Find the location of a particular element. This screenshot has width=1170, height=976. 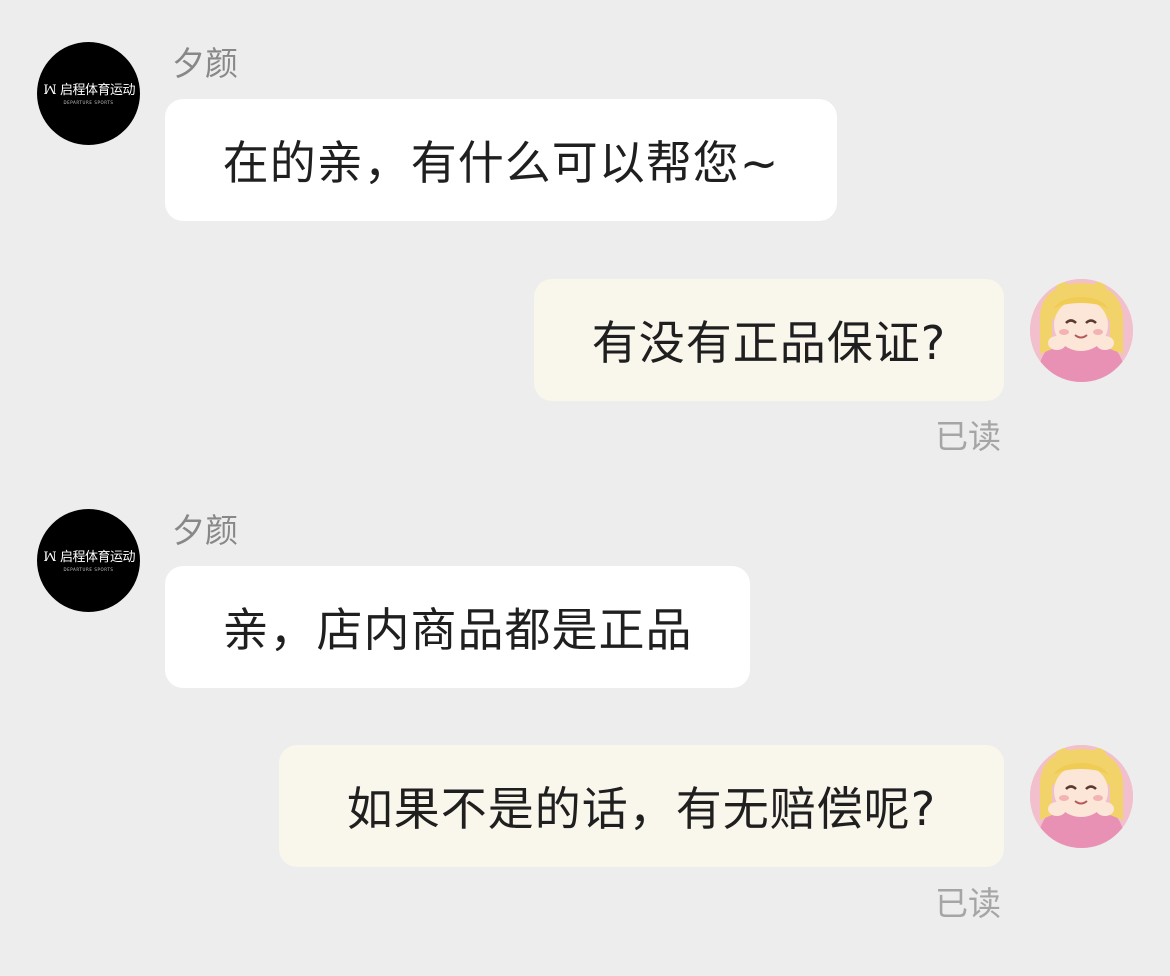

message-bubble-outgoing: 有没有正品保证? is located at coordinates (769, 340).